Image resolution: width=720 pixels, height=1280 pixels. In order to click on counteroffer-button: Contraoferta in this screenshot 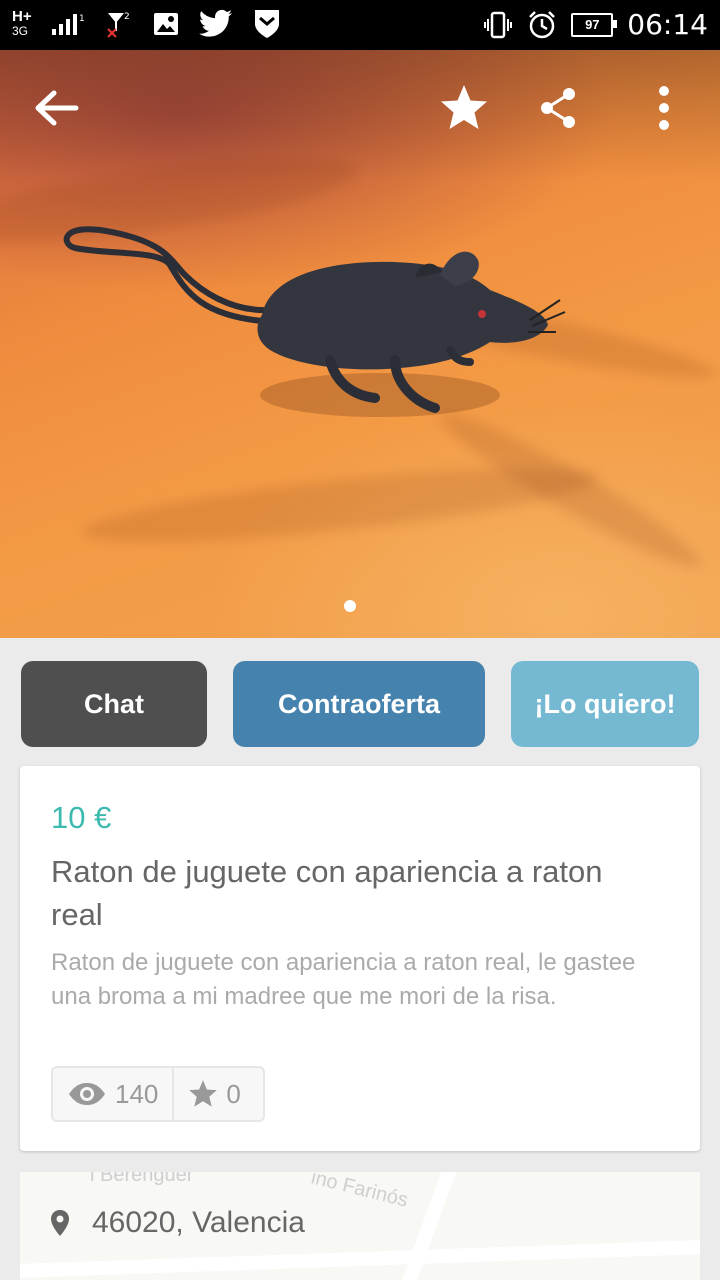, I will do `click(359, 704)`.